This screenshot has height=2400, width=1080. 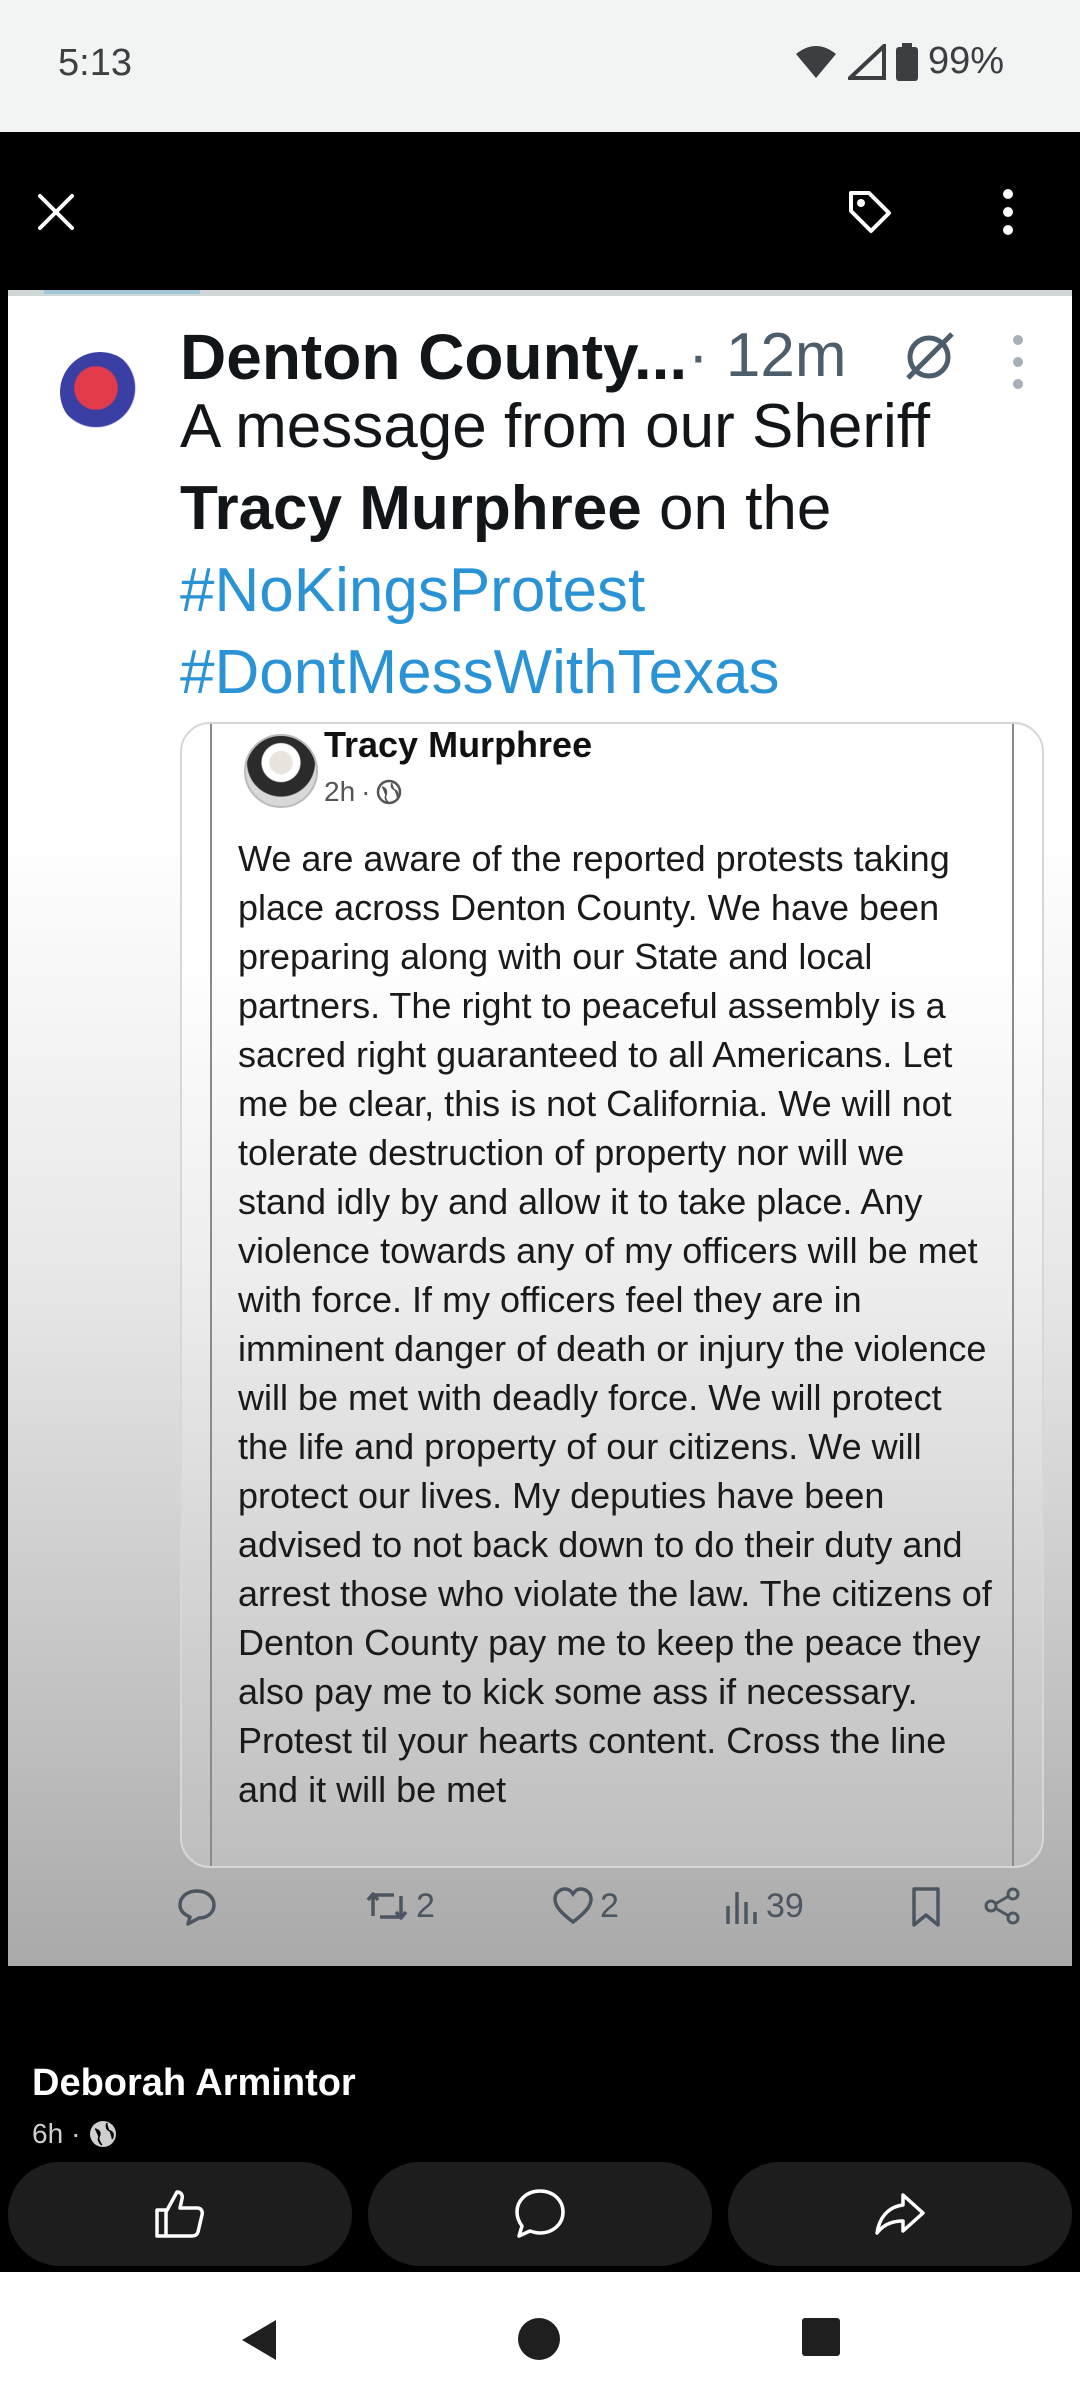 I want to click on grok-icon, so click(x=930, y=356).